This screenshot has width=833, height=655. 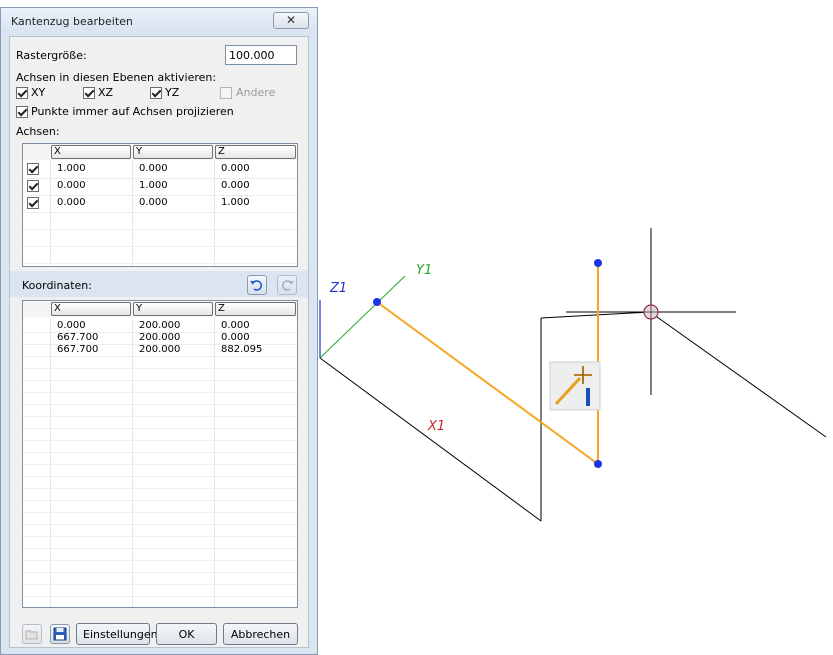 What do you see at coordinates (117, 634) in the screenshot?
I see `settings-button: Einstellungen` at bounding box center [117, 634].